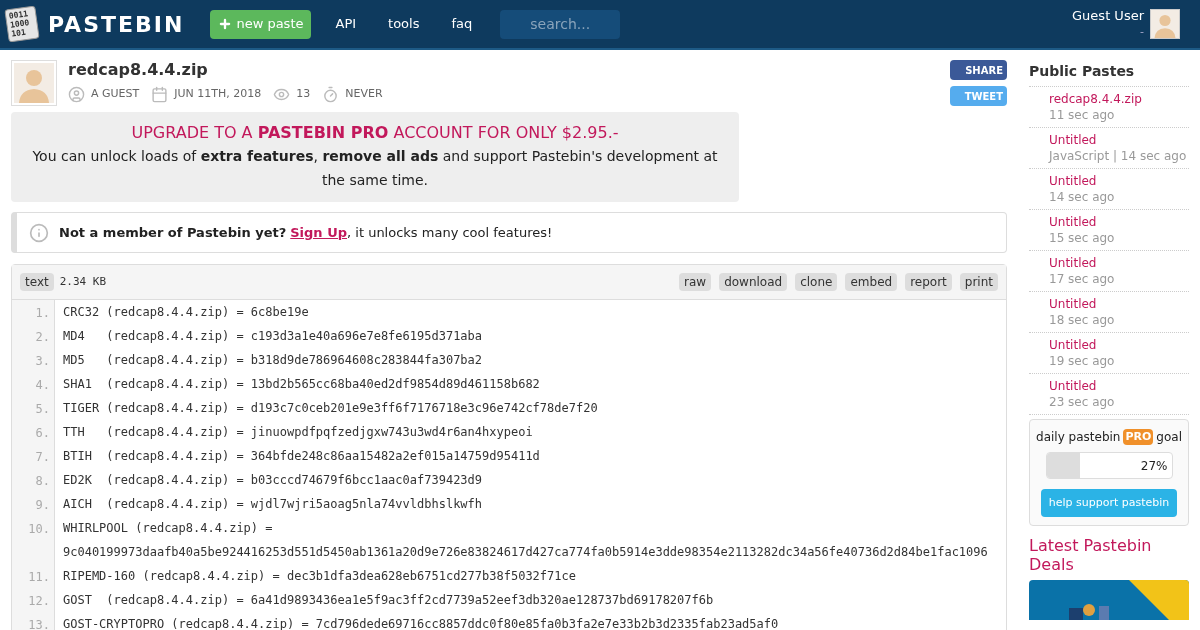  Describe the element at coordinates (76, 94) in the screenshot. I see `user-icon` at that location.